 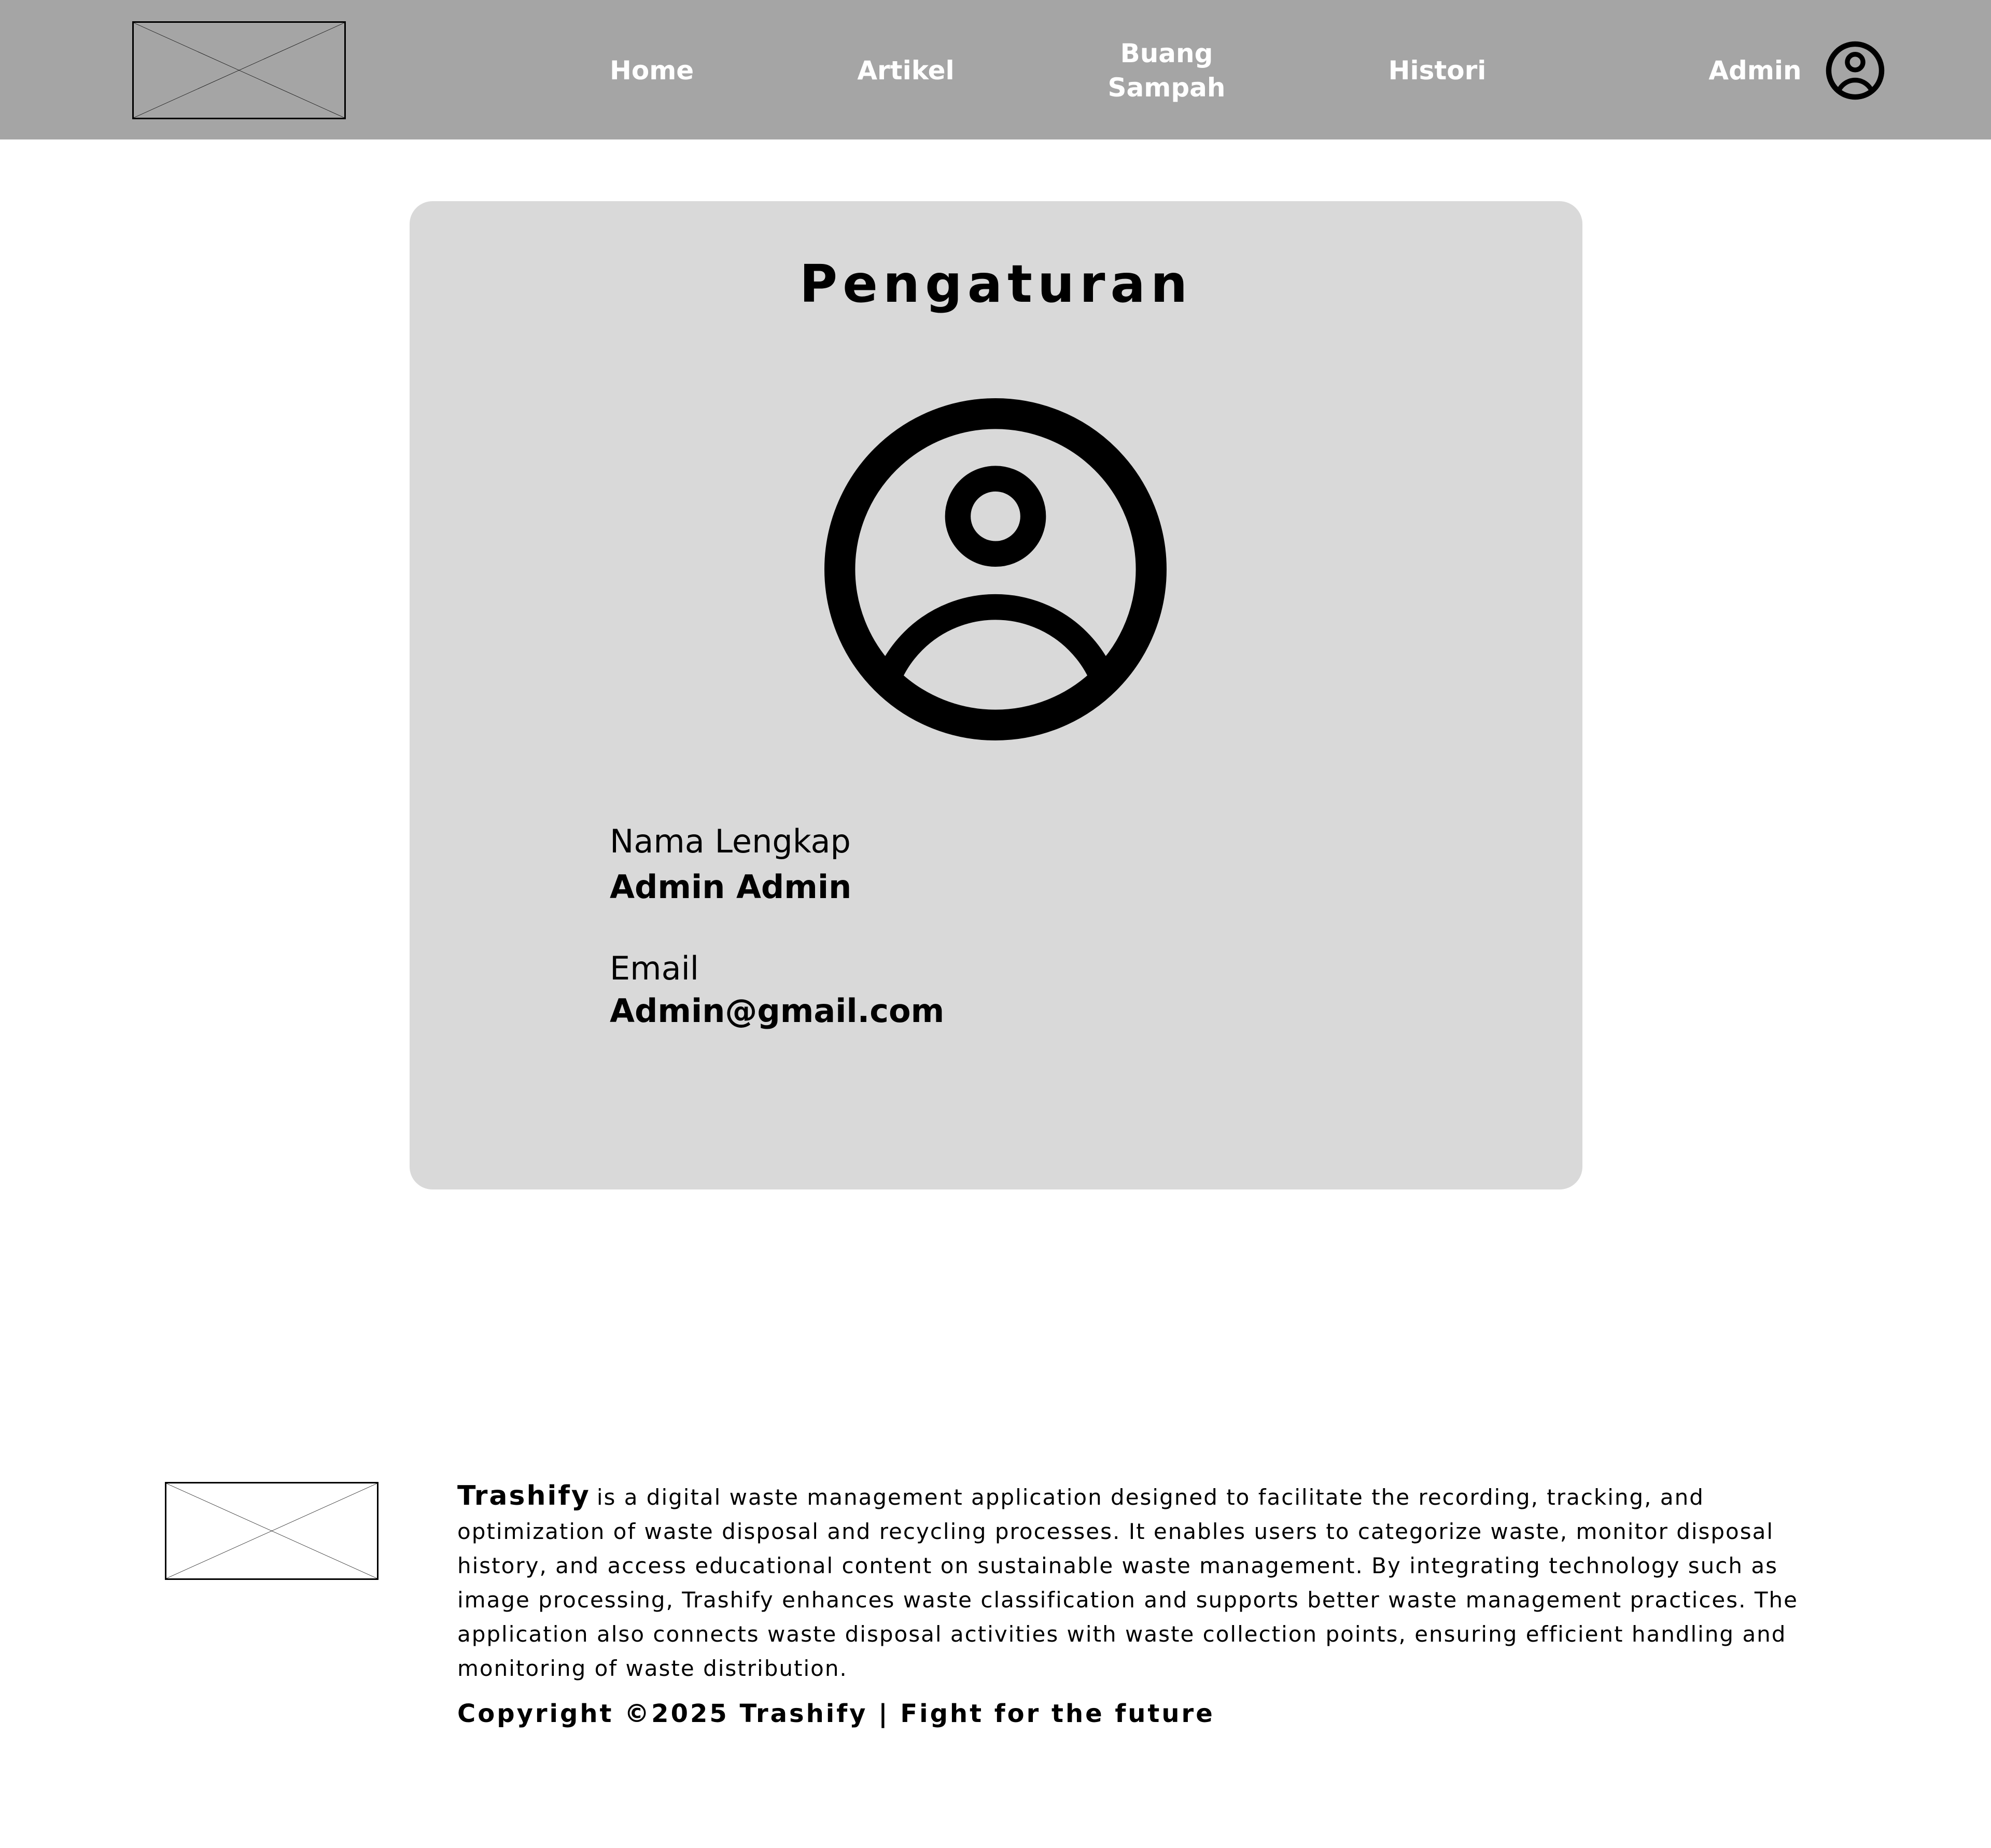 What do you see at coordinates (524, 1495) in the screenshot?
I see `footer-brand: Trashify` at bounding box center [524, 1495].